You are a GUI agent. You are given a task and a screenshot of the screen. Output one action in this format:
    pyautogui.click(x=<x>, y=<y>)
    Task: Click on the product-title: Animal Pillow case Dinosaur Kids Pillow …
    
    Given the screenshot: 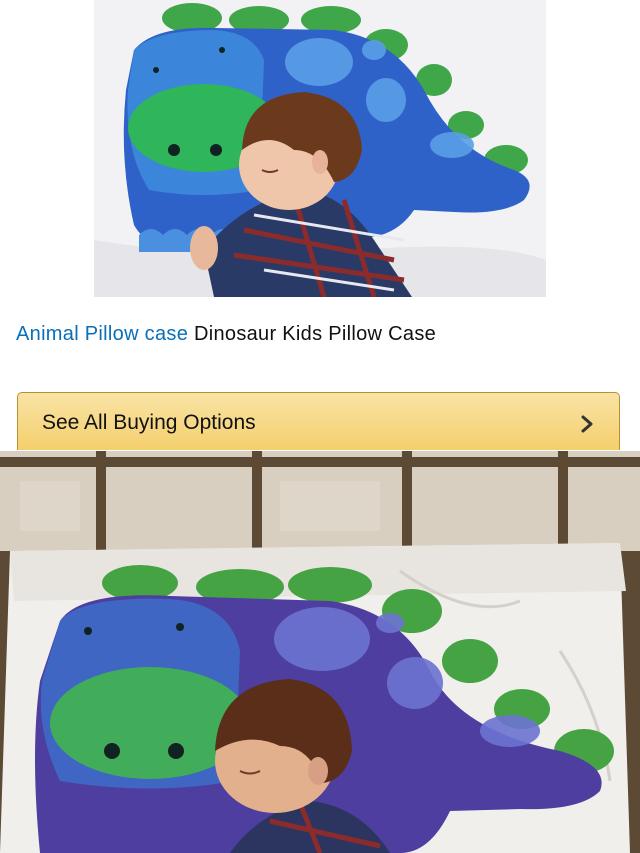 What is the action you would take?
    pyautogui.click(x=321, y=334)
    